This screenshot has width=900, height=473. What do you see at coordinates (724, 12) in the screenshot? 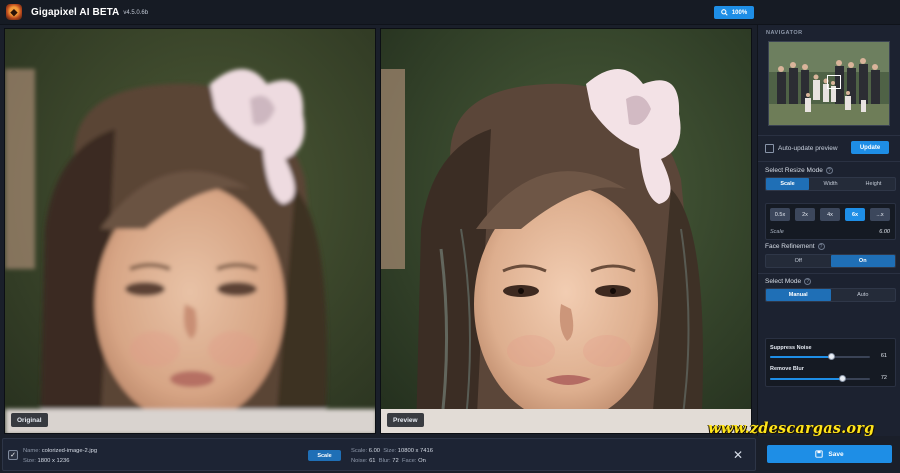
I see `magnifier-icon` at bounding box center [724, 12].